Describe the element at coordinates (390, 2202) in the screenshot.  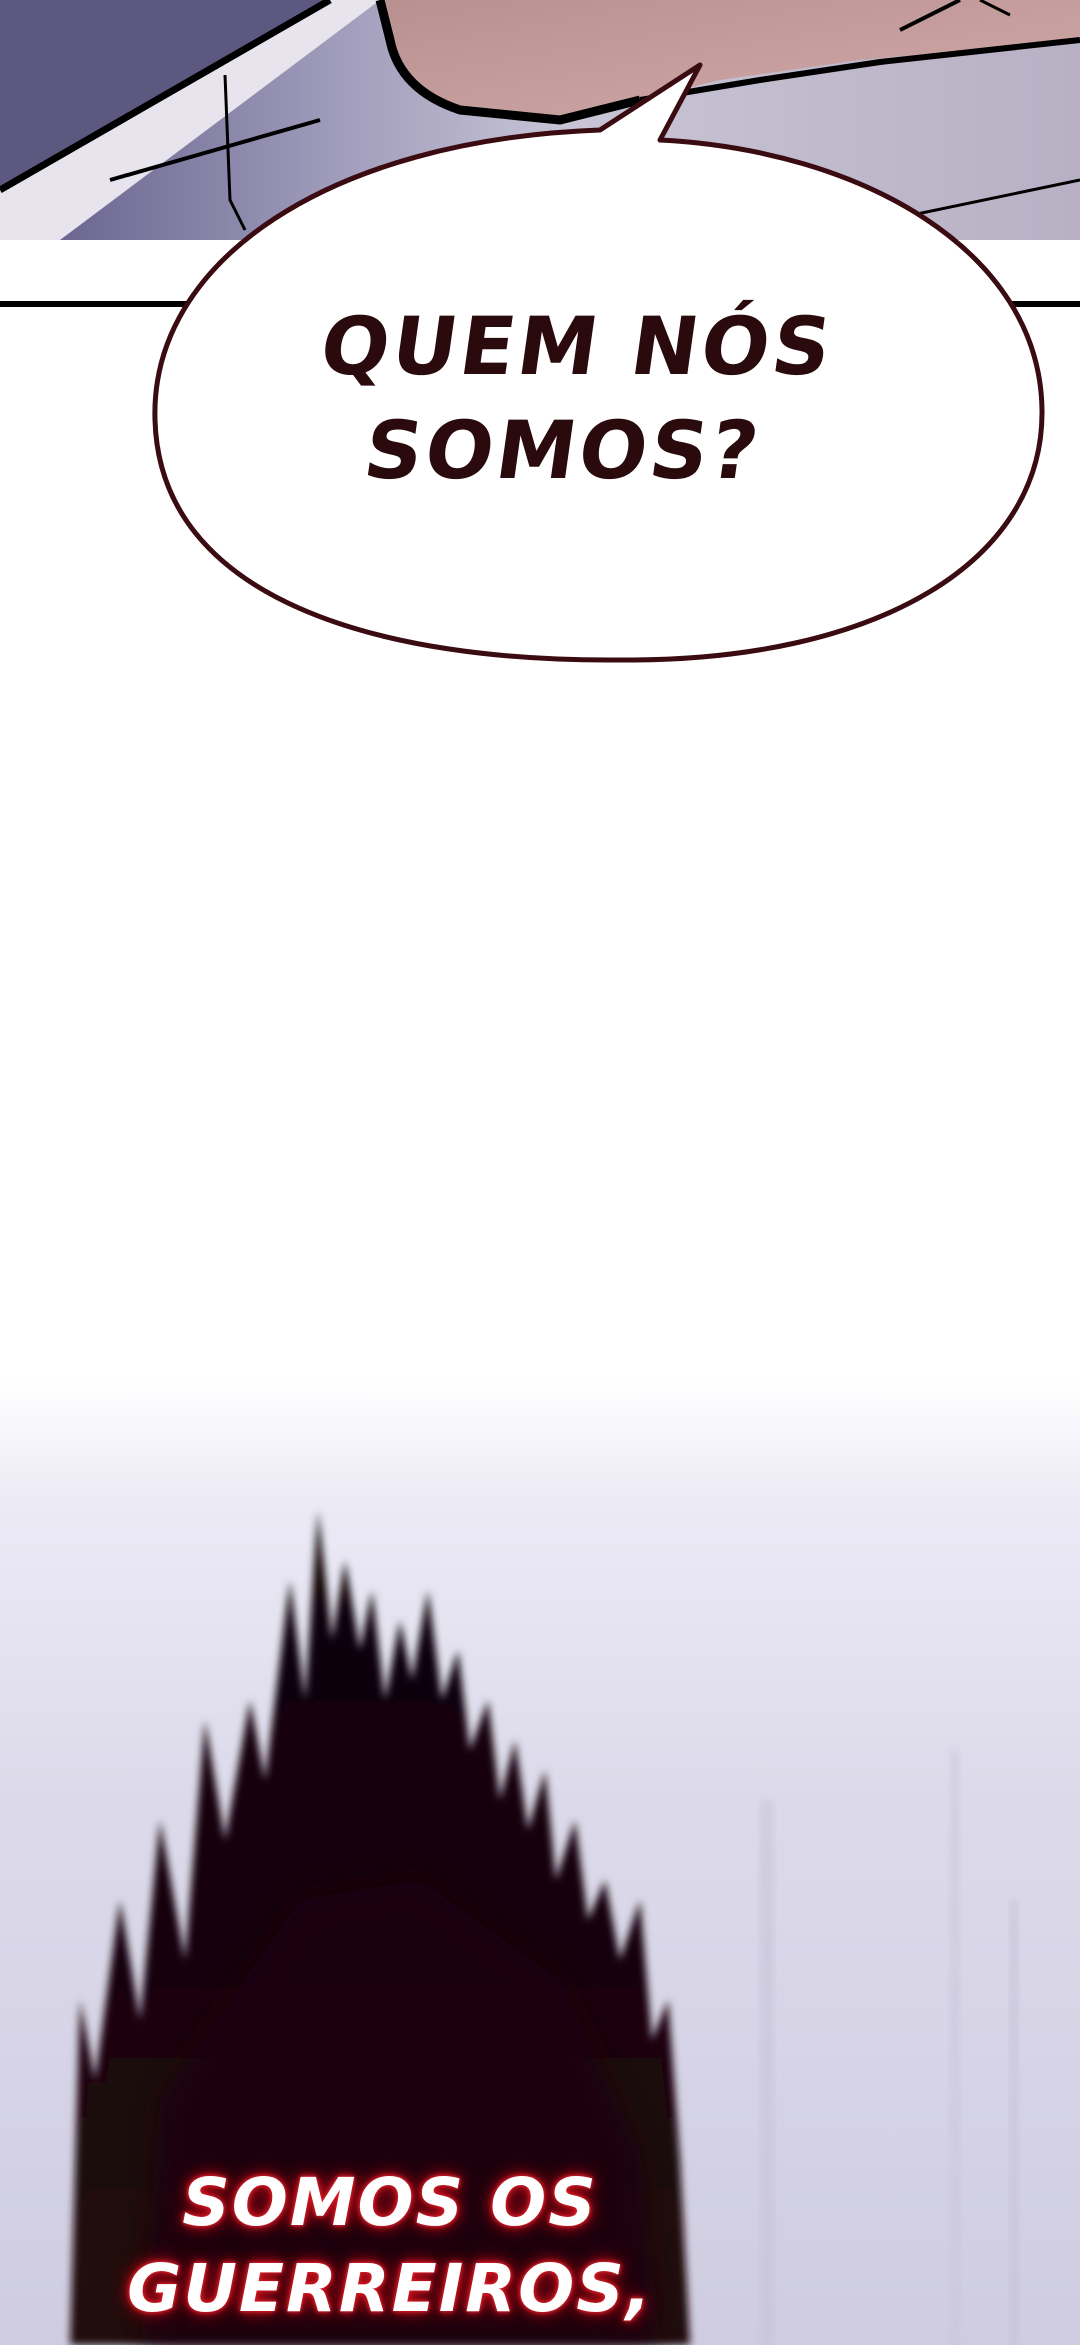
I see `narration-line-1: SOMOS OS` at that location.